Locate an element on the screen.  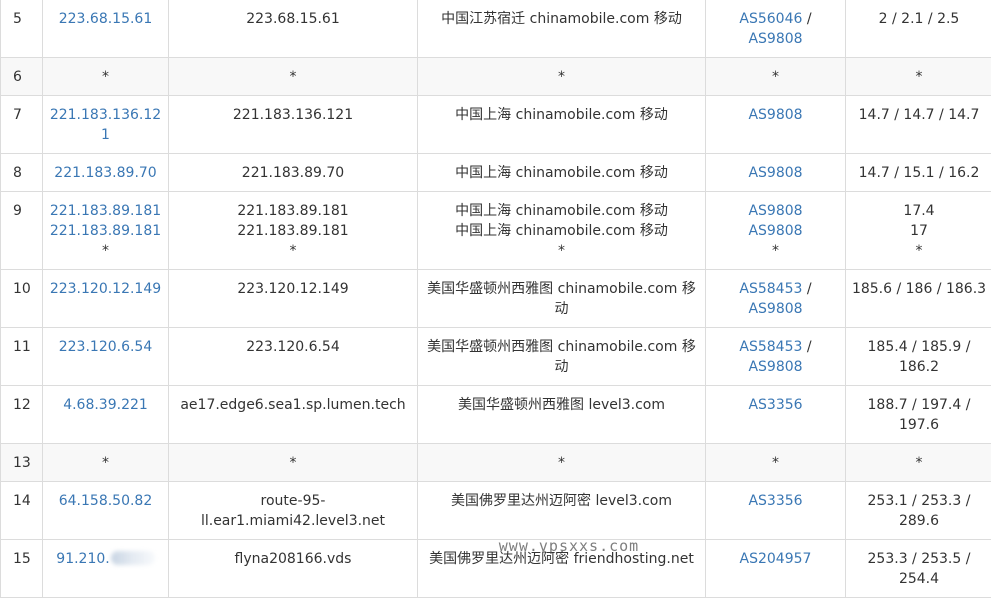
latency-text: 186.2 is located at coordinates (919, 367).